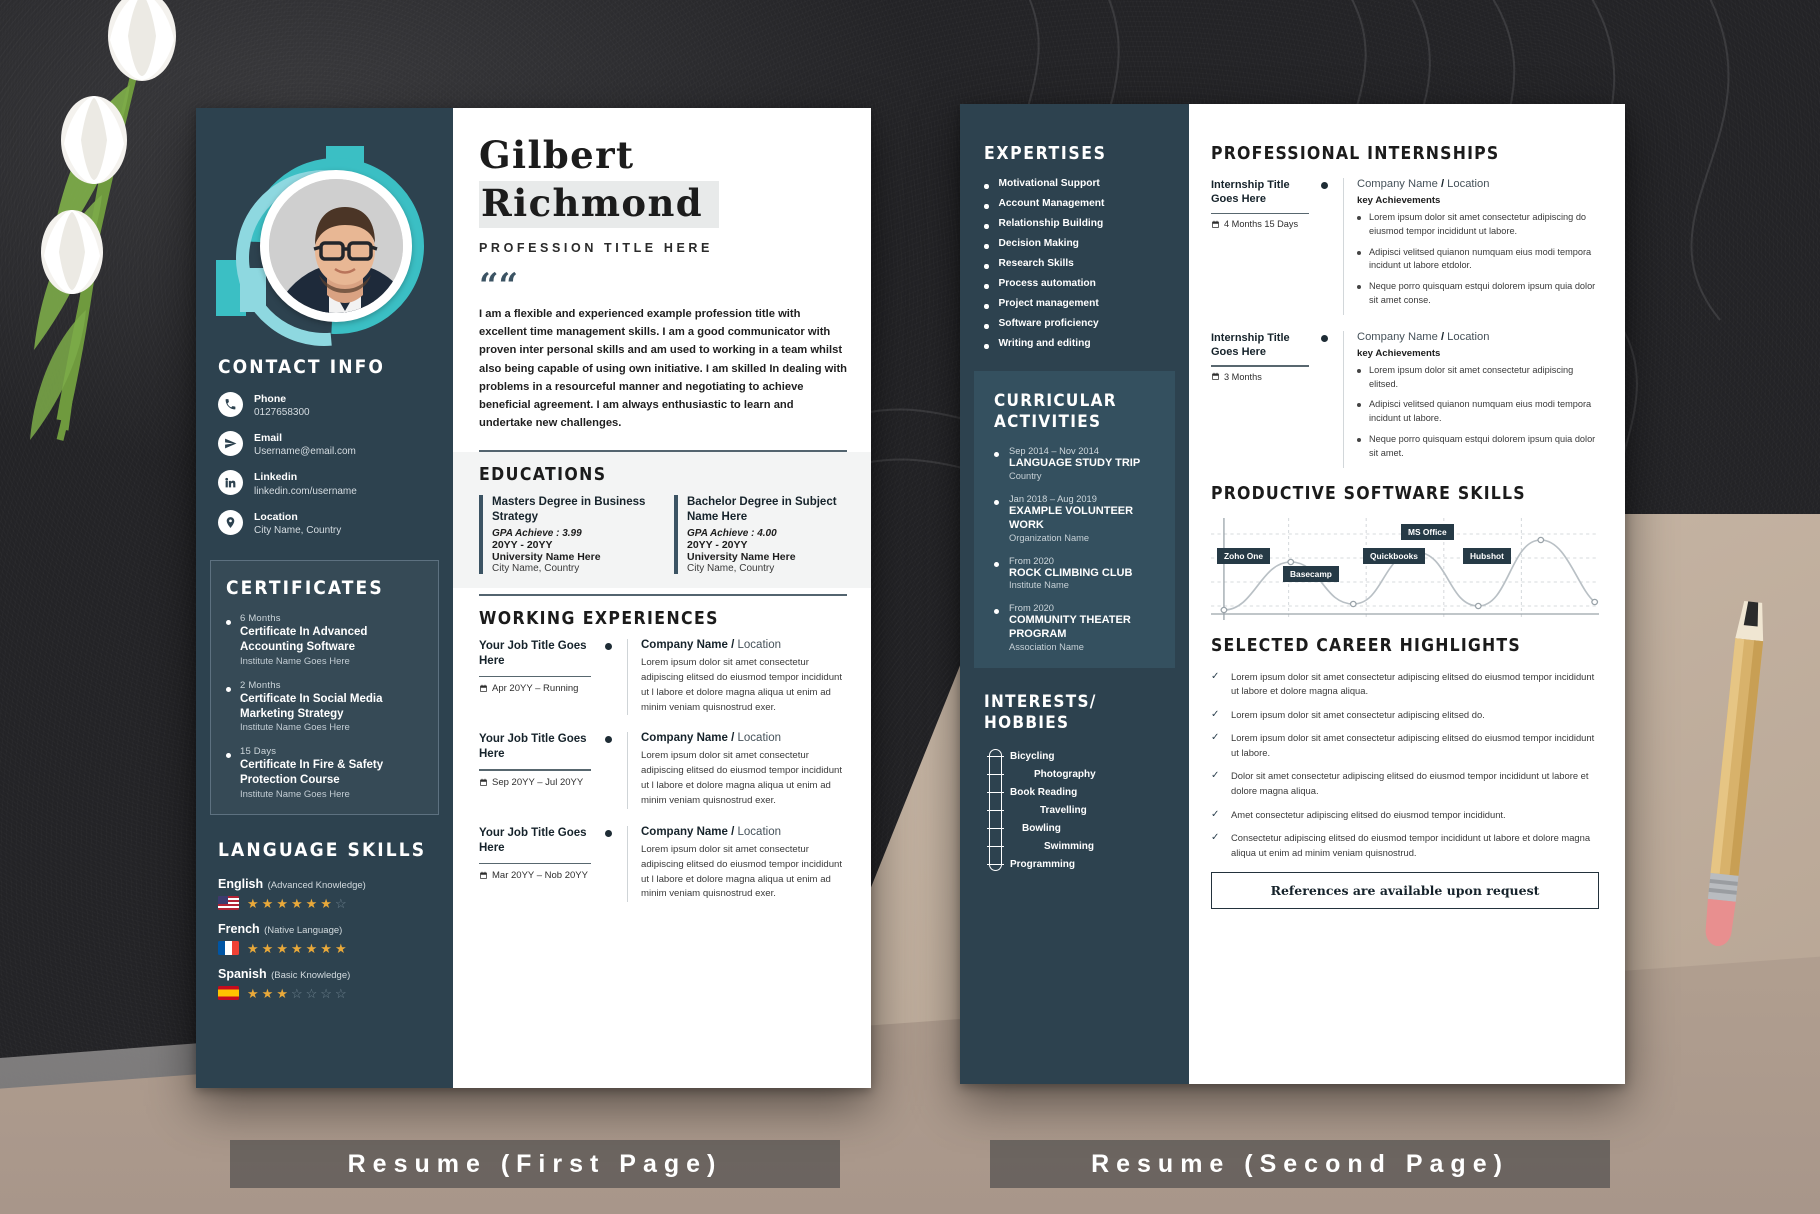 The image size is (1820, 1214). I want to click on experience-date: Mar 20YY – Nob 20YY, so click(535, 875).